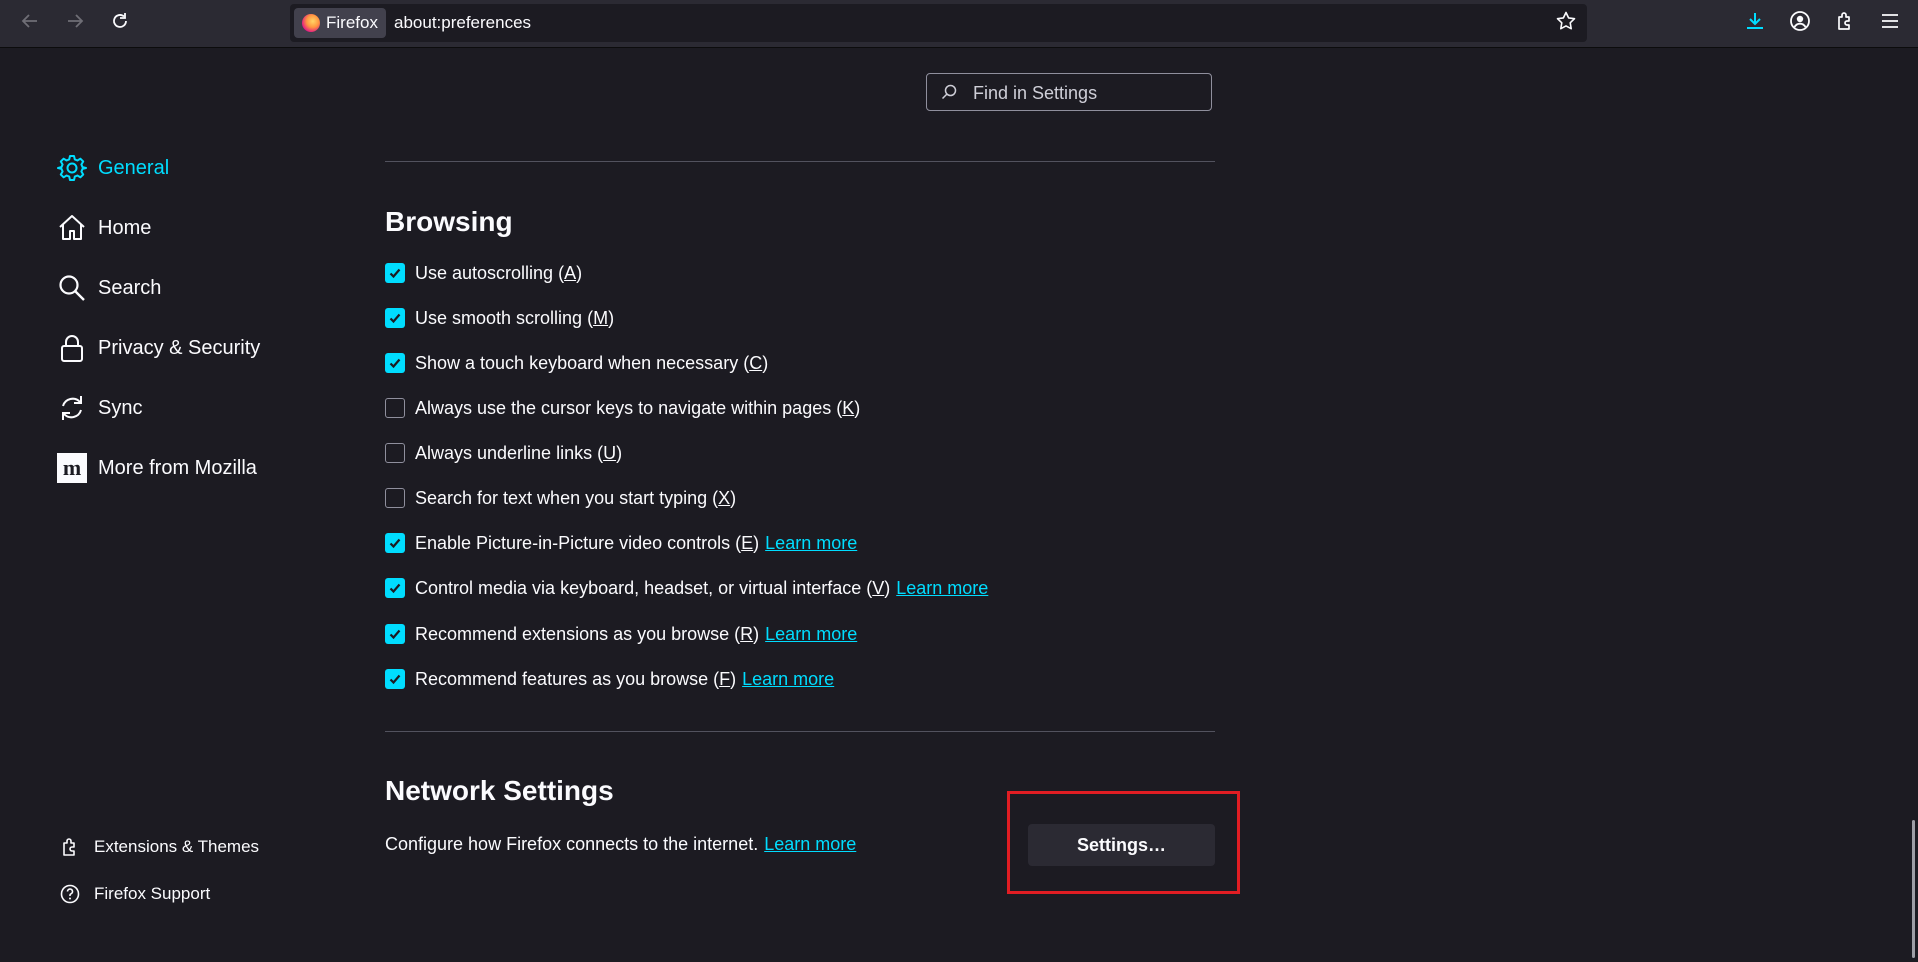  What do you see at coordinates (490, 272) in the screenshot?
I see `option-label: Use autoscrolling (` at bounding box center [490, 272].